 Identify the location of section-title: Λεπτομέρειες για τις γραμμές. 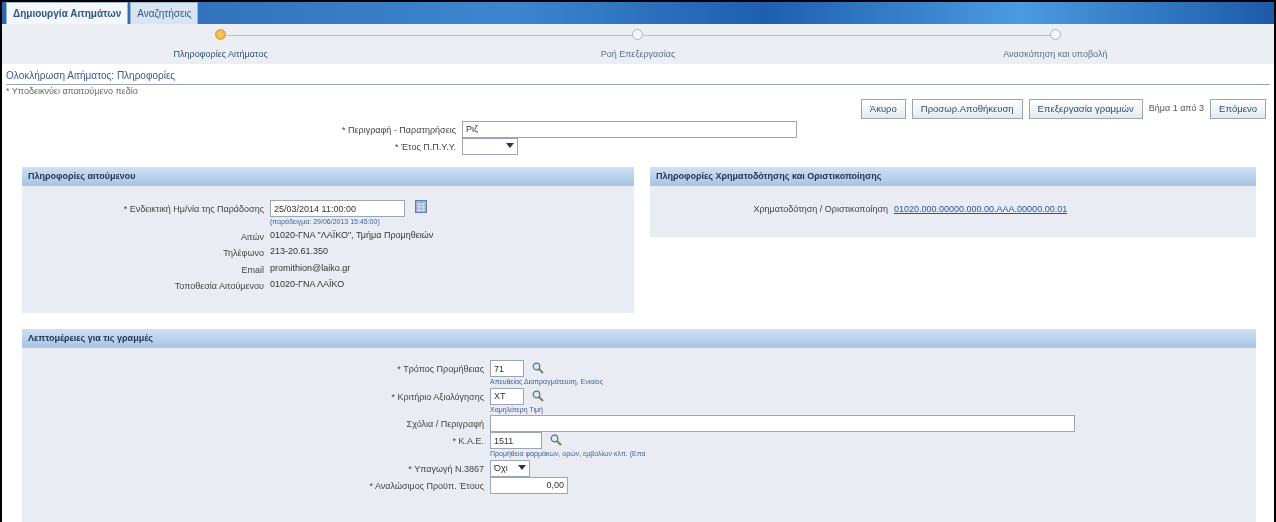
(639, 338).